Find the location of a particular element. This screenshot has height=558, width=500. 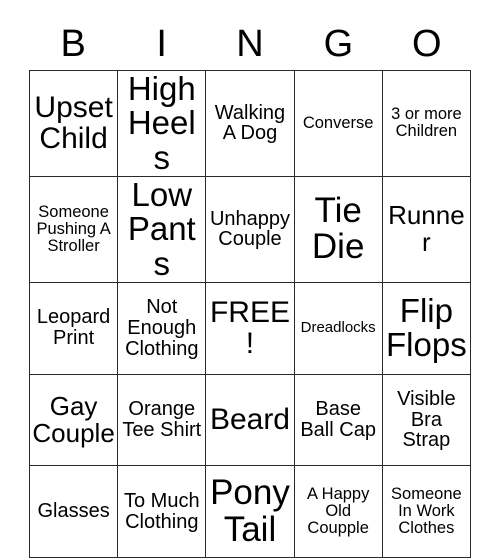

bingo-cell: Unhappy Couple is located at coordinates (250, 229).